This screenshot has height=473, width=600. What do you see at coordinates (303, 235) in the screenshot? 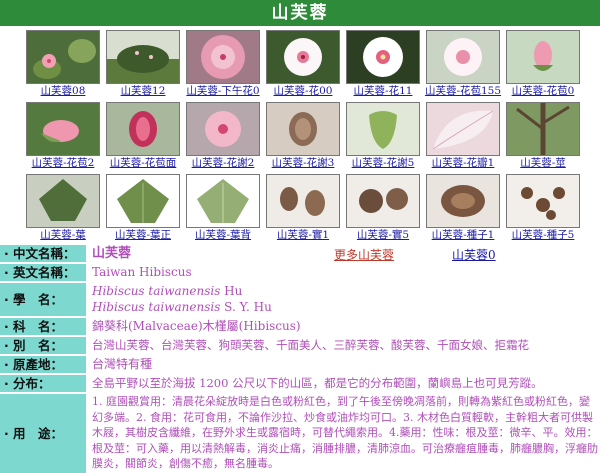
I see `gallery-caption: 山芙蓉-實1` at bounding box center [303, 235].